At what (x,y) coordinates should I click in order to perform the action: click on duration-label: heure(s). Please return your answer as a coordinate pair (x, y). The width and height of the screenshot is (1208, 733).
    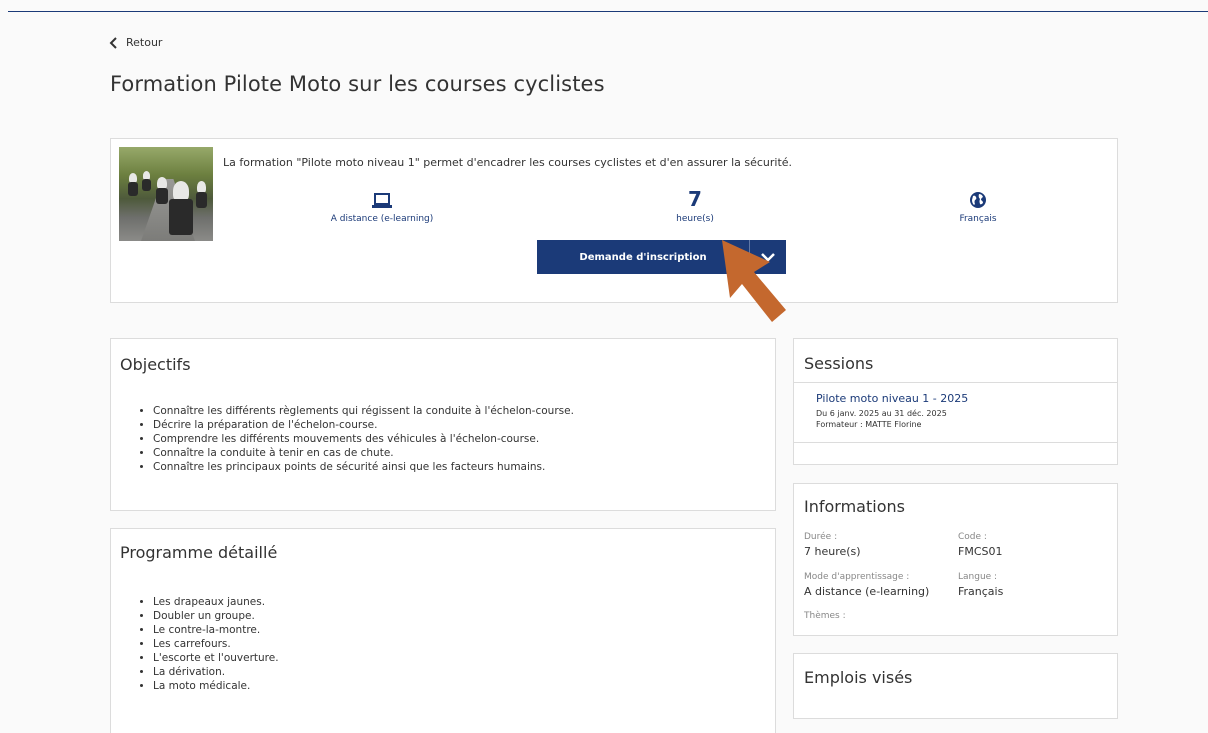
    Looking at the image, I should click on (695, 219).